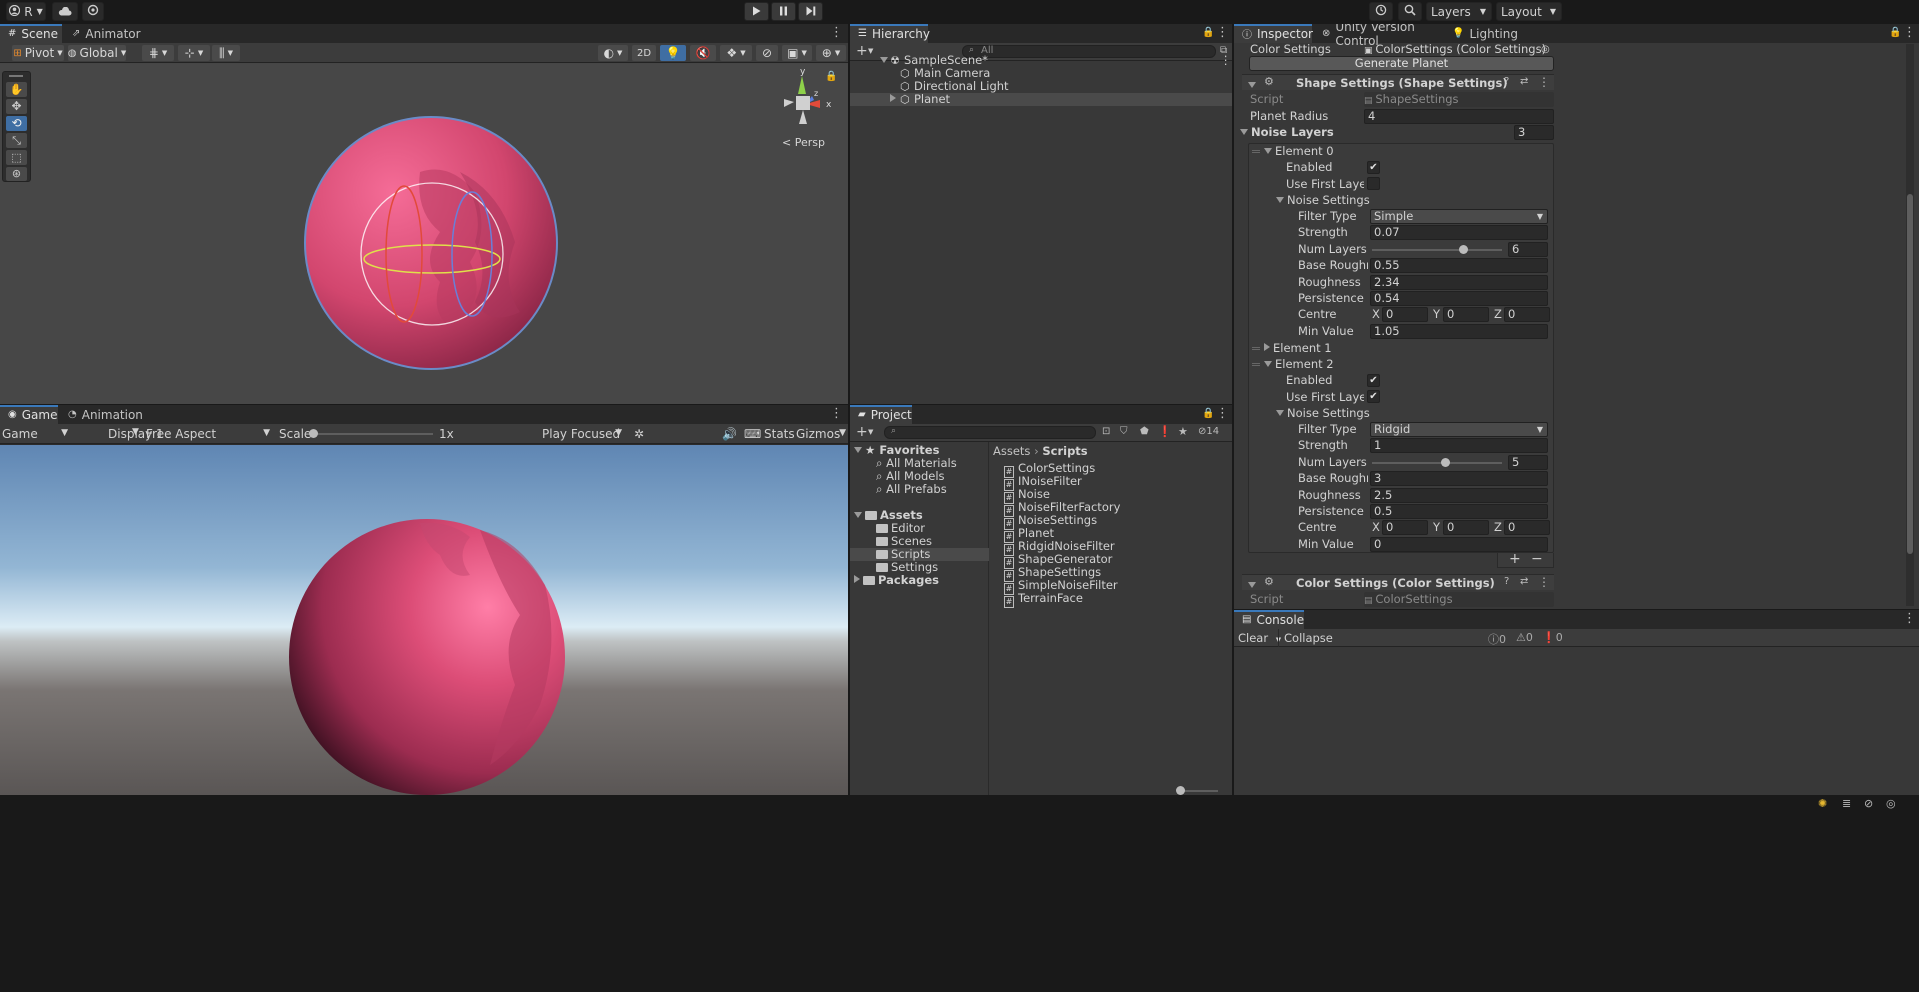 This screenshot has width=1919, height=992. Describe the element at coordinates (613, 53) in the screenshot. I see `draw-mode-dropdown: ◐ ▼` at that location.